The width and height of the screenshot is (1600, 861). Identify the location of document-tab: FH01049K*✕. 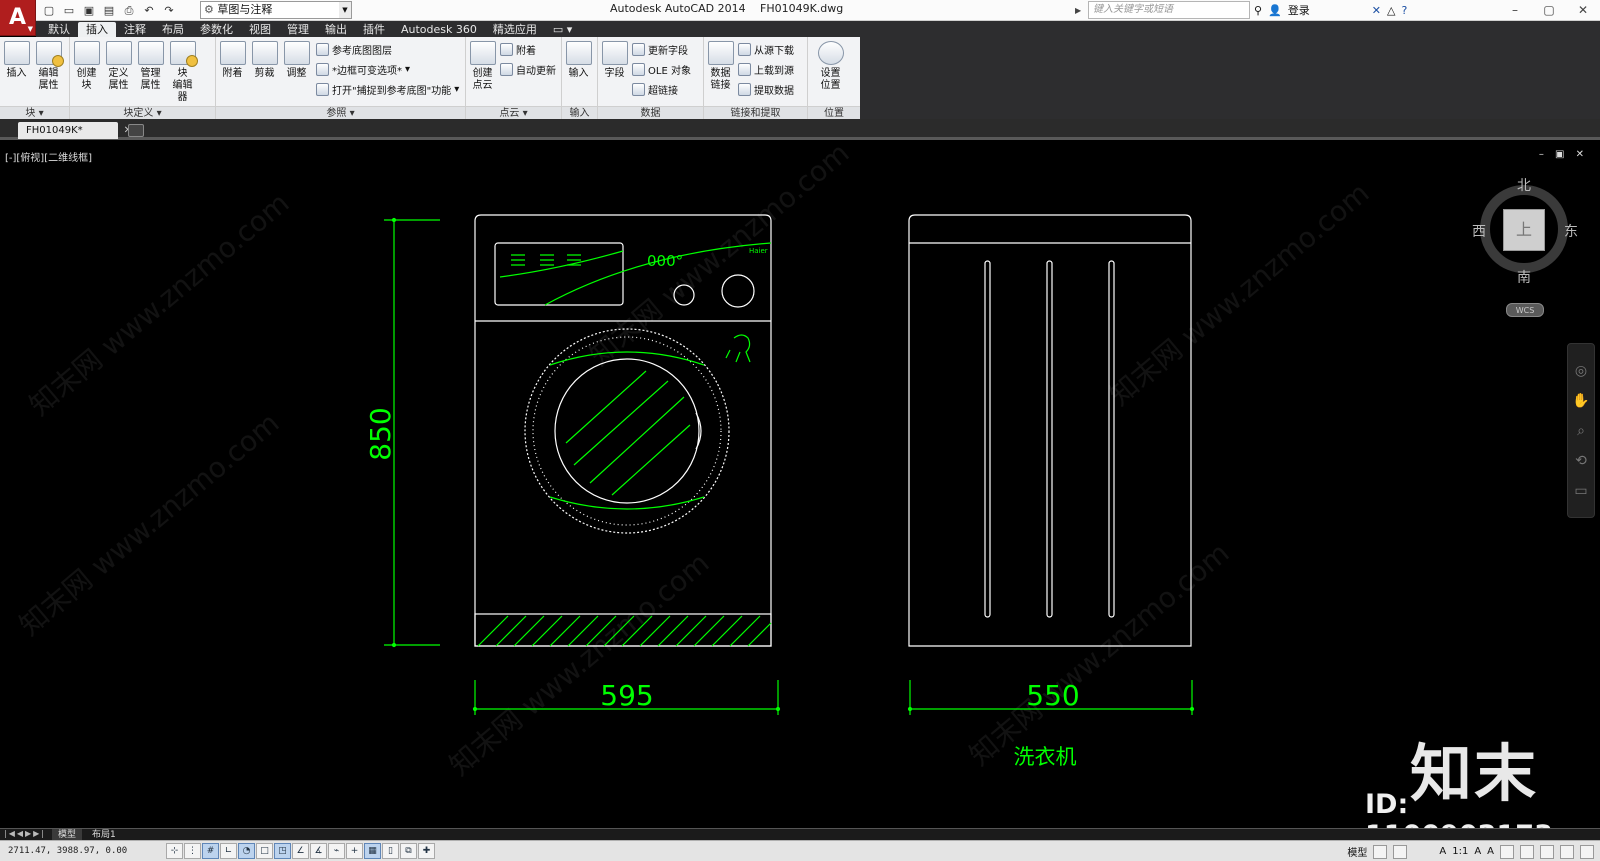
(75, 130).